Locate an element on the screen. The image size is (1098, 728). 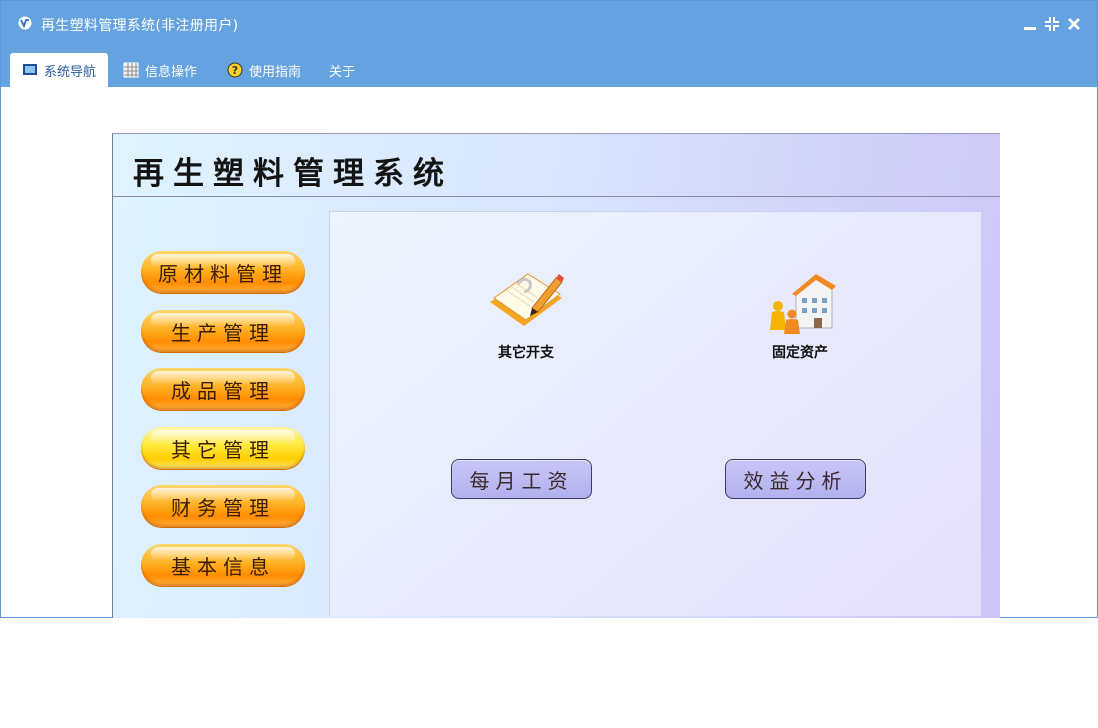
help-icon: ? is located at coordinates (235, 70).